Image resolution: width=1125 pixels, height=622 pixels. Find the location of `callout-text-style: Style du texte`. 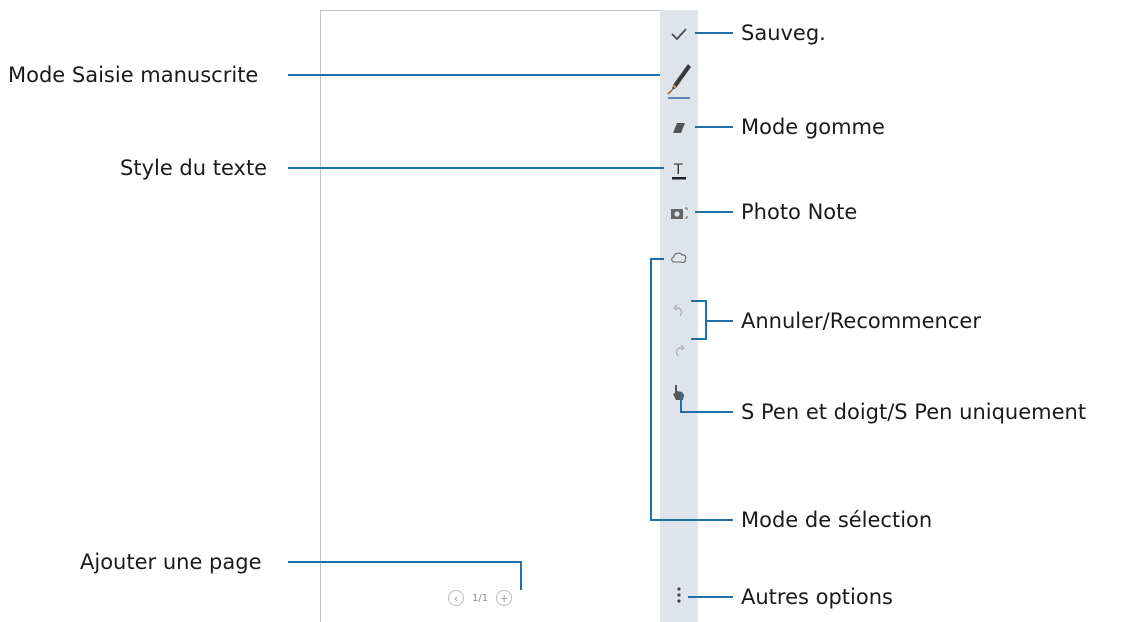

callout-text-style: Style du texte is located at coordinates (194, 168).